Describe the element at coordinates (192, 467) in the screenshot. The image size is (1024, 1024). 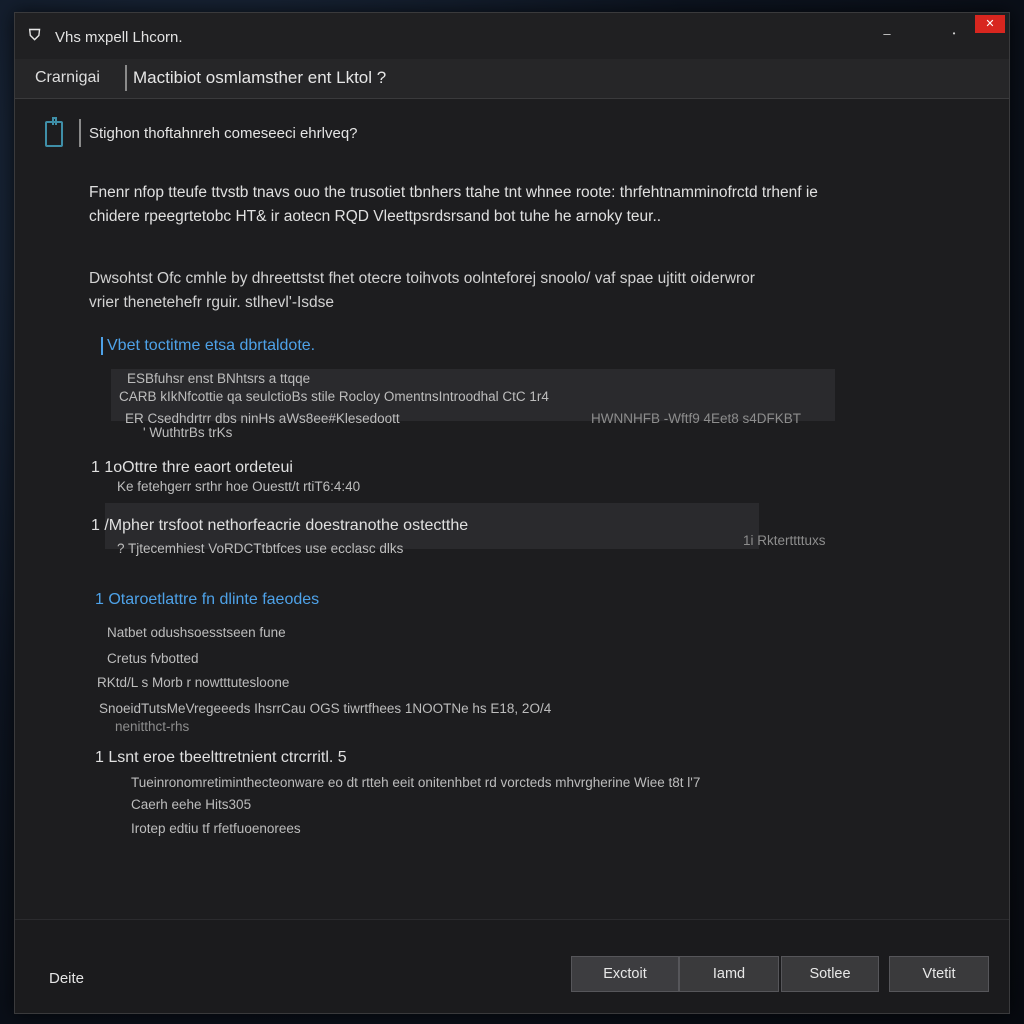
I see `item2-heading: 1 1oOttre thre eaort ordeteui` at that location.